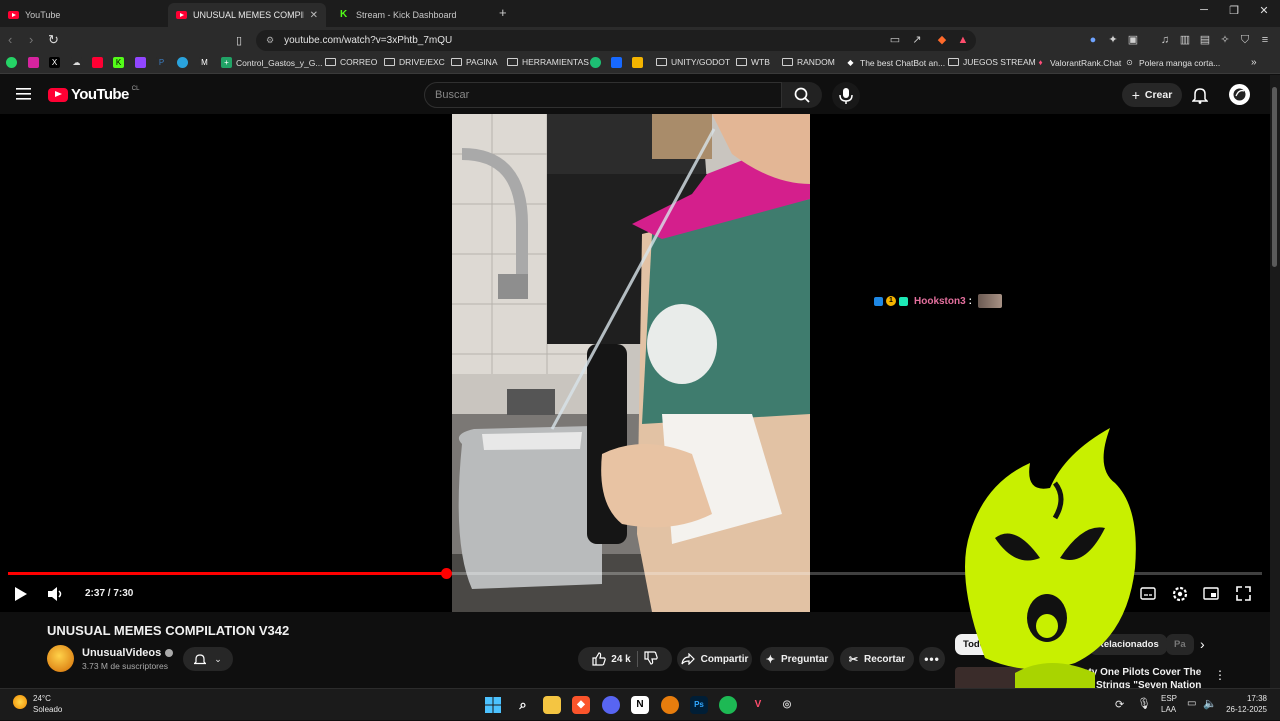  Describe the element at coordinates (1078, 62) in the screenshot. I see `bookmark-valorant: ♦ ValorantRank.Chat` at that location.